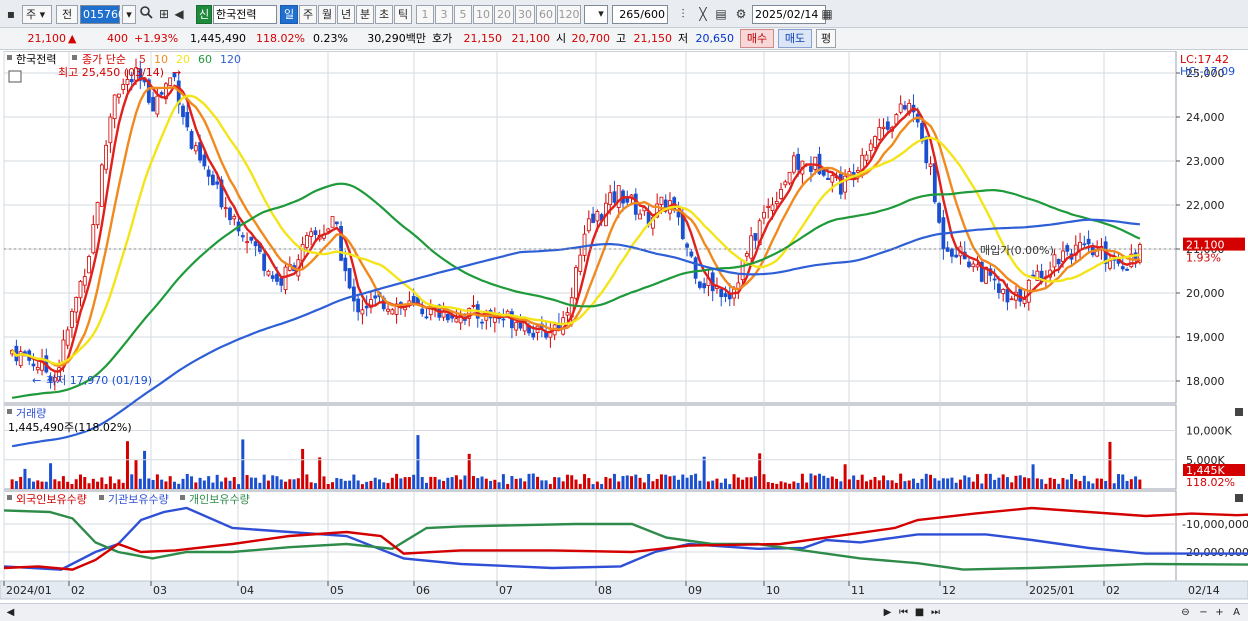 The width and height of the screenshot is (1248, 621). I want to click on count-3-button: 3, so click(444, 14).